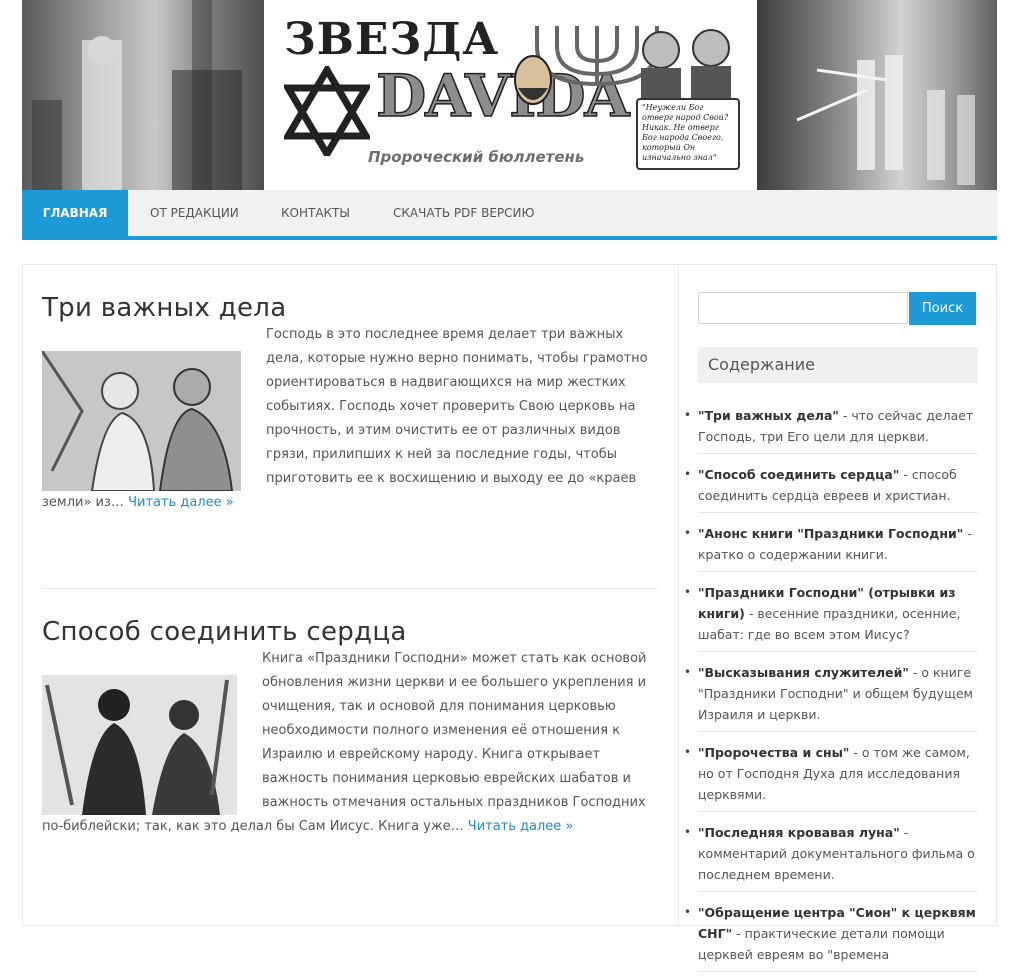 Image resolution: width=1021 pixels, height=980 pixels. Describe the element at coordinates (315, 213) in the screenshot. I see `nav-item-contacts: Контакты` at that location.